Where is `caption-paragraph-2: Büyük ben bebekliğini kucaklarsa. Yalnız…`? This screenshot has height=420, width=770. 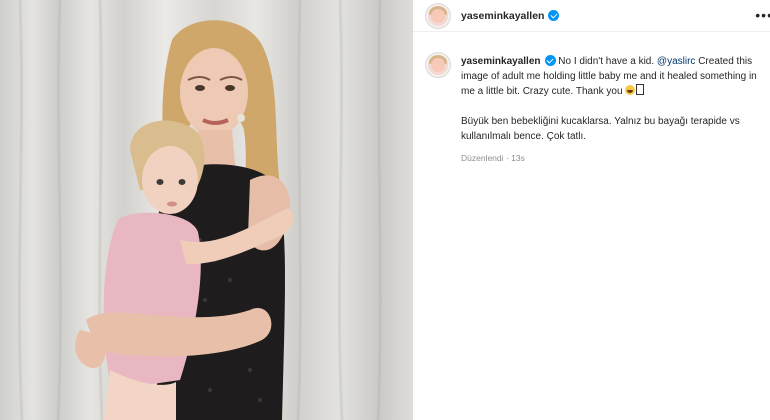
caption-paragraph-2: Büyük ben bebekliğini kucaklarsa. Yalnız… is located at coordinates (600, 129).